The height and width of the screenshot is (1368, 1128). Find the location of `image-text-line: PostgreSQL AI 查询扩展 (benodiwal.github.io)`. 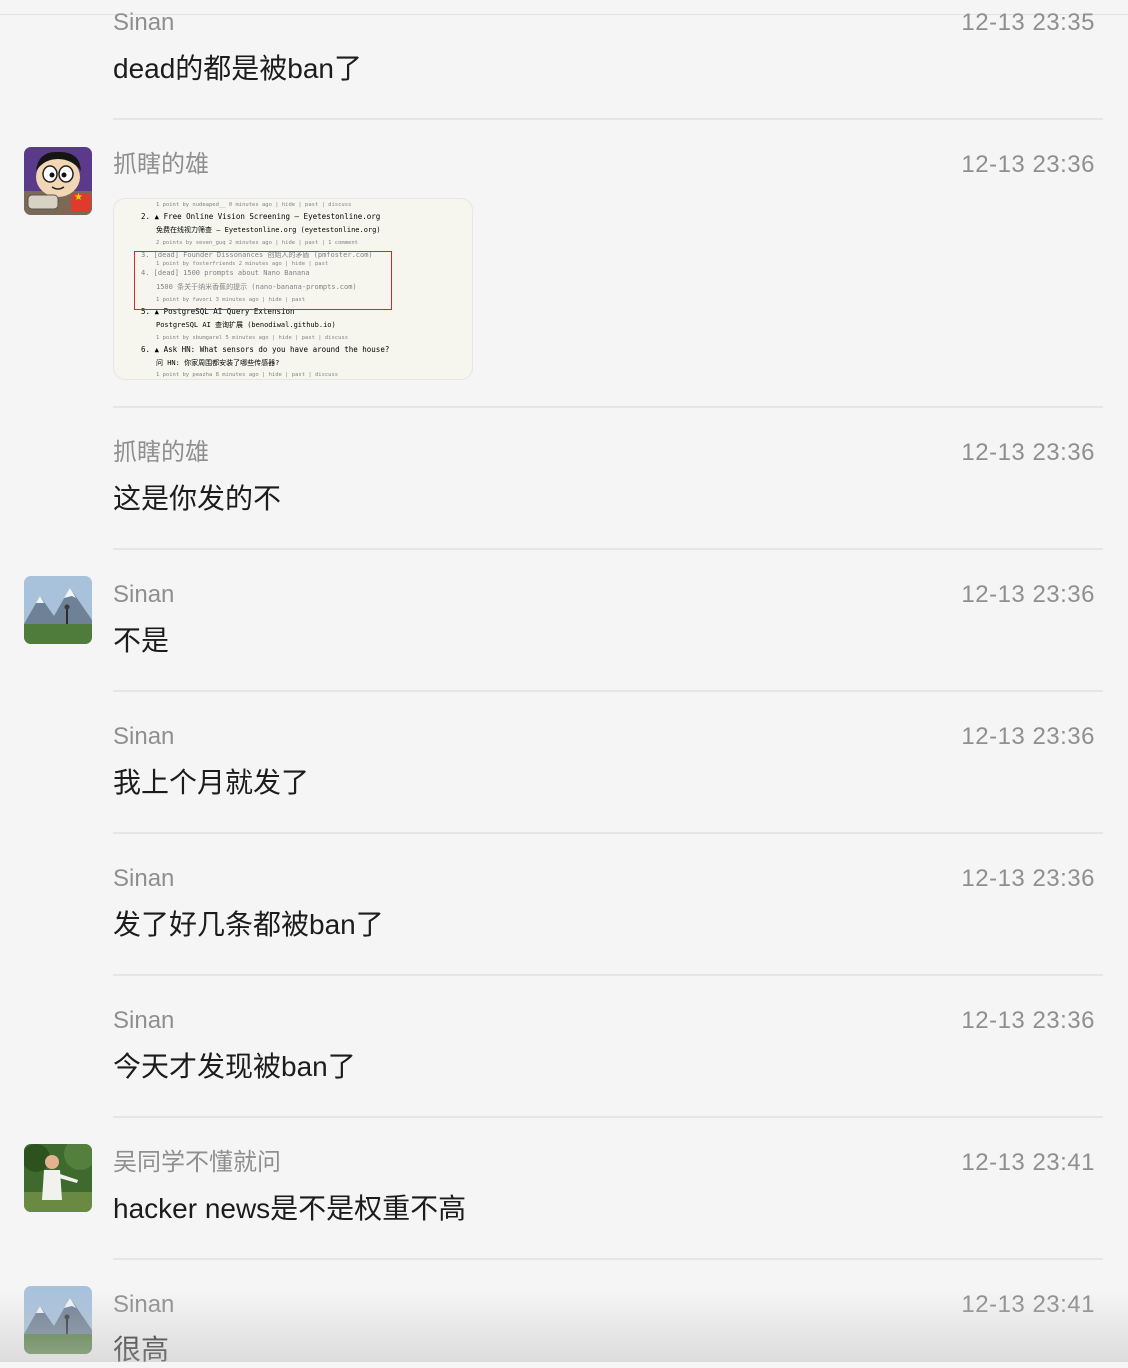

image-text-line: PostgreSQL AI 查询扩展 (benodiwal.github.io) is located at coordinates (246, 325).